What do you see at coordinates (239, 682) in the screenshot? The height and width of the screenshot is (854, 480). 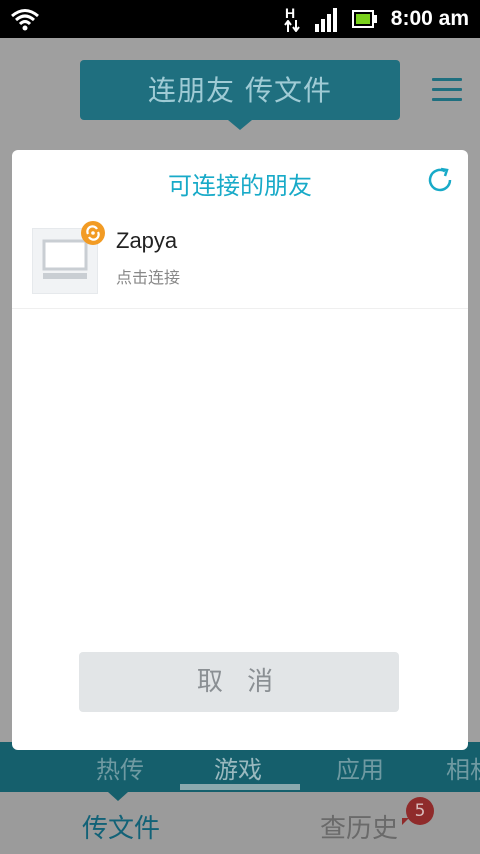 I see `cancel-button: 取 消` at bounding box center [239, 682].